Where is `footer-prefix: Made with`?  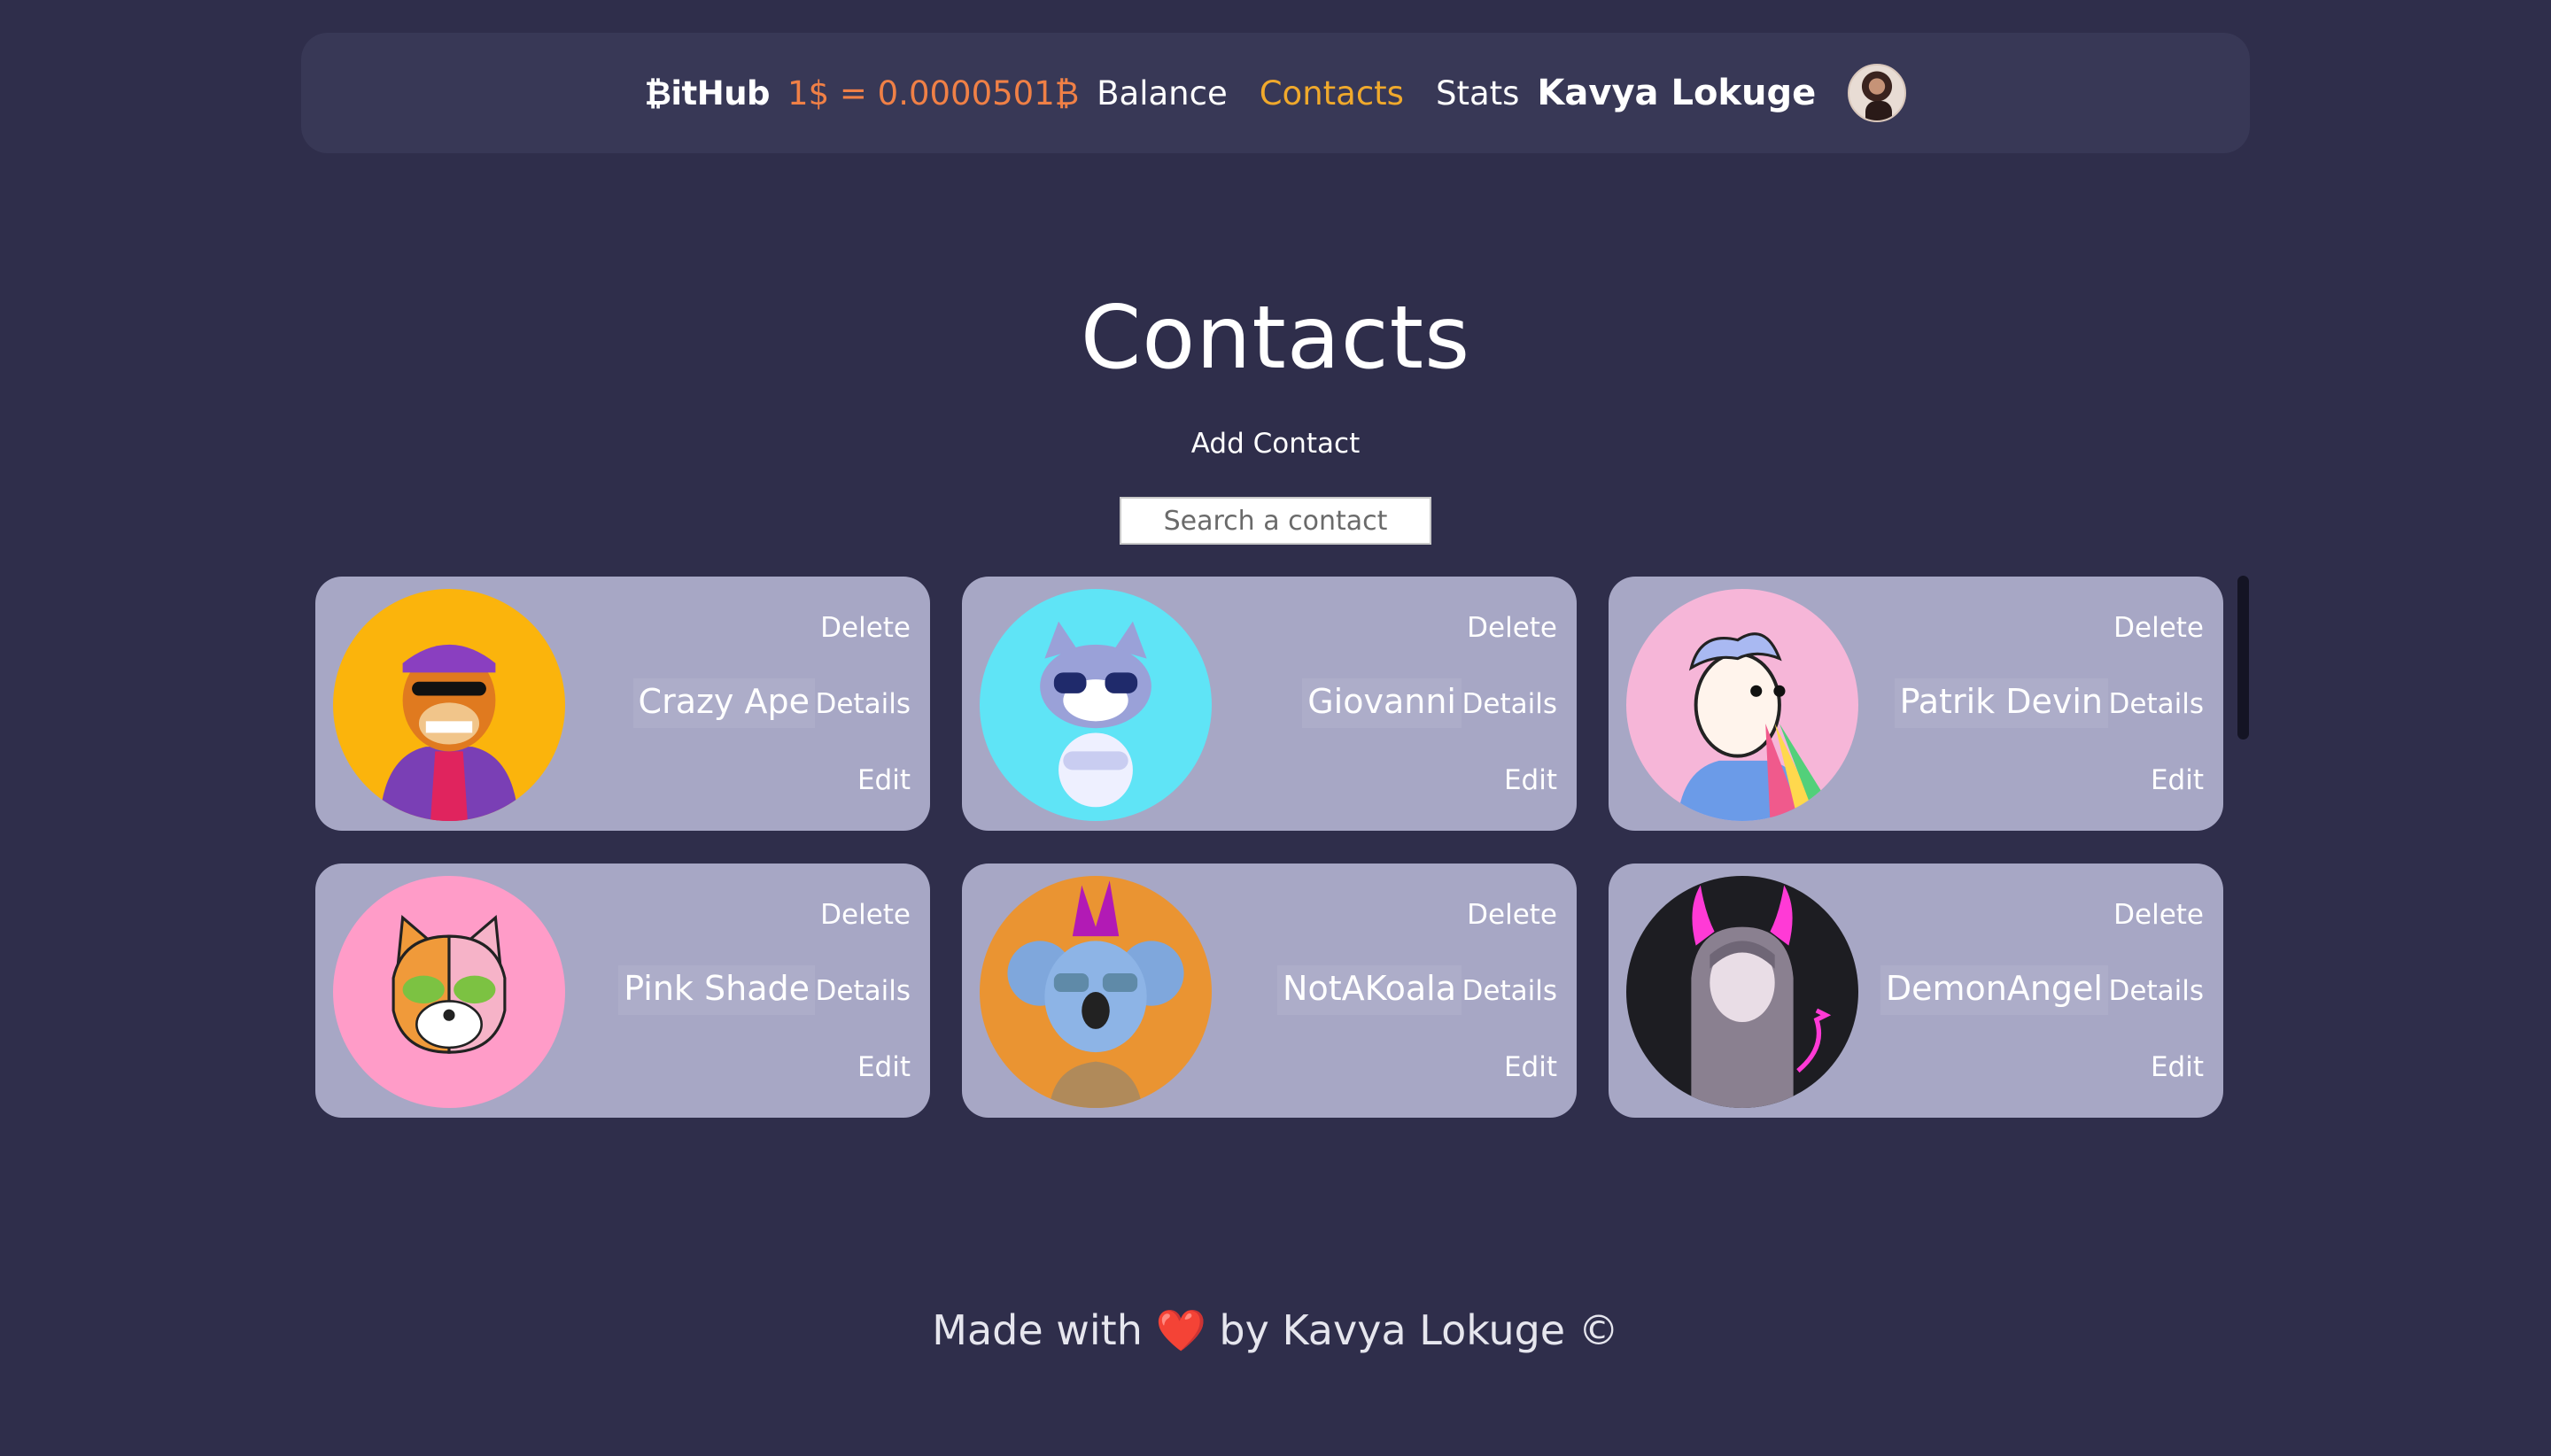
footer-prefix: Made with is located at coordinates (1037, 1330).